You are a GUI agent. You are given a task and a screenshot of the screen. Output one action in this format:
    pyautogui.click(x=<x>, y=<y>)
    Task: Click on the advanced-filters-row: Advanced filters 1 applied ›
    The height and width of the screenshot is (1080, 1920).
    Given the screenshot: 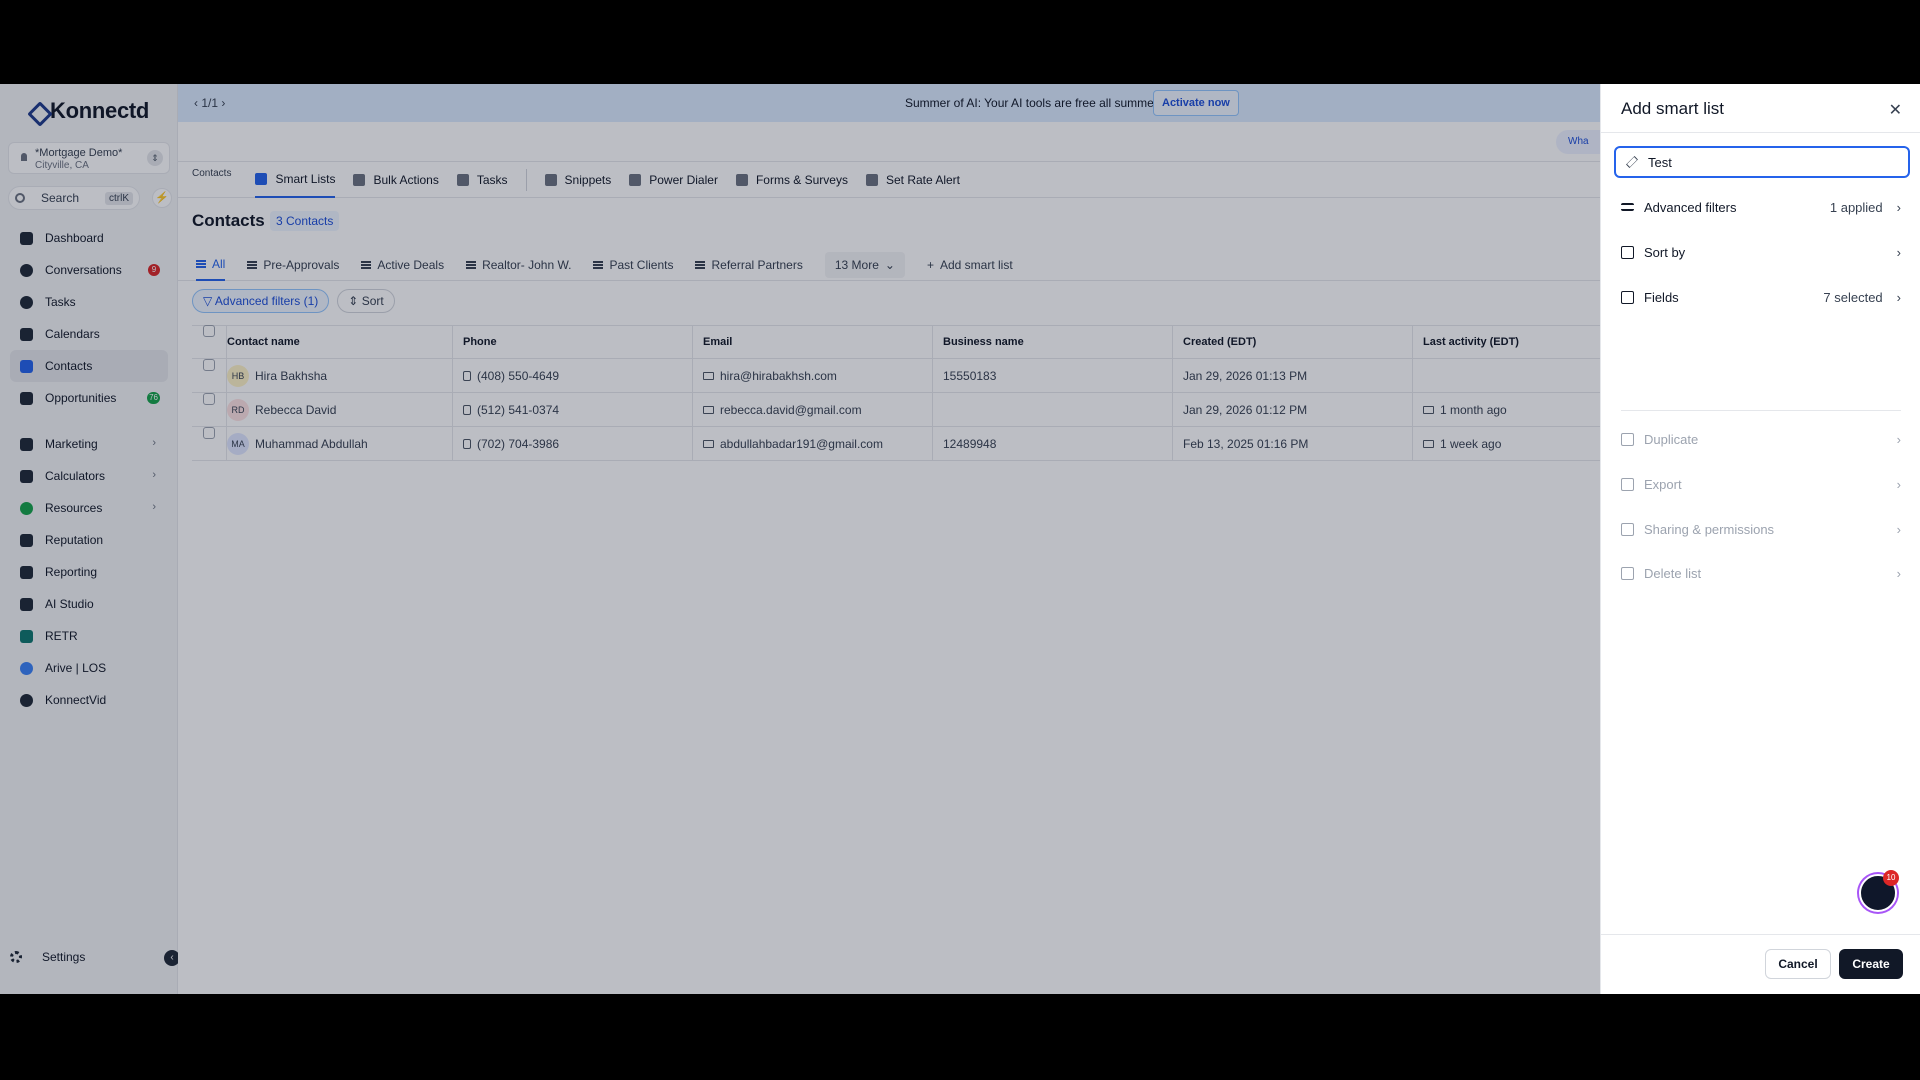 What is the action you would take?
    pyautogui.click(x=1761, y=207)
    